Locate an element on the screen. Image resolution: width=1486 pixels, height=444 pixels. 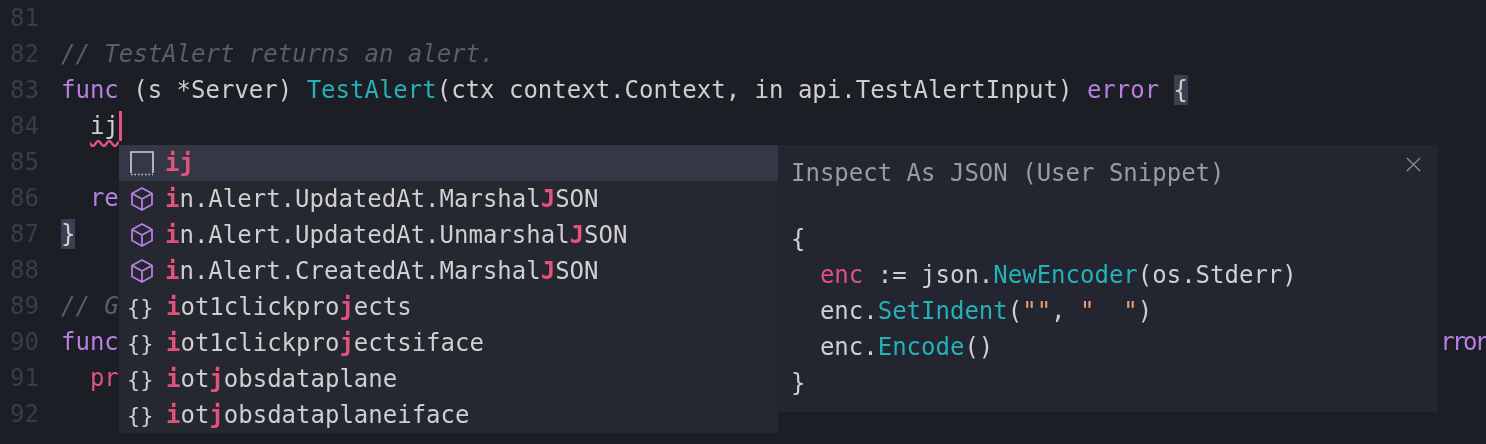
code-text: () is located at coordinates (979, 347).